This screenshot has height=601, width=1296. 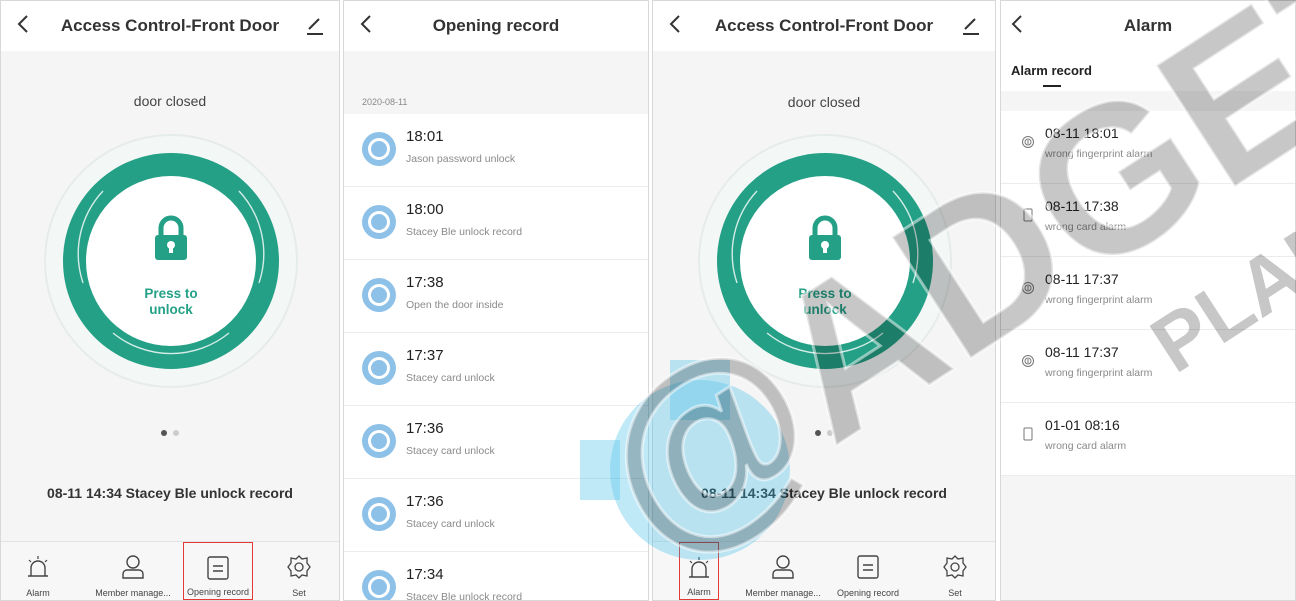 I want to click on alarm-time: 08-11 18:01, so click(x=1082, y=133).